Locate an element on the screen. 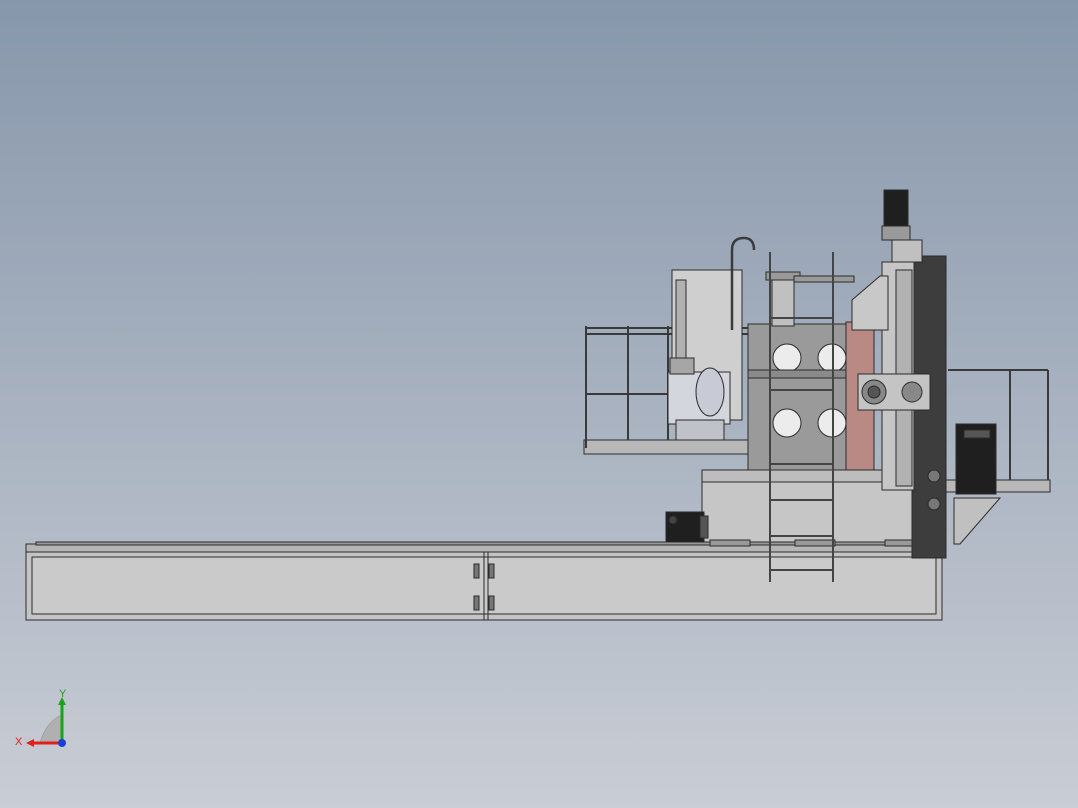  column-top-motor is located at coordinates (902, 226).